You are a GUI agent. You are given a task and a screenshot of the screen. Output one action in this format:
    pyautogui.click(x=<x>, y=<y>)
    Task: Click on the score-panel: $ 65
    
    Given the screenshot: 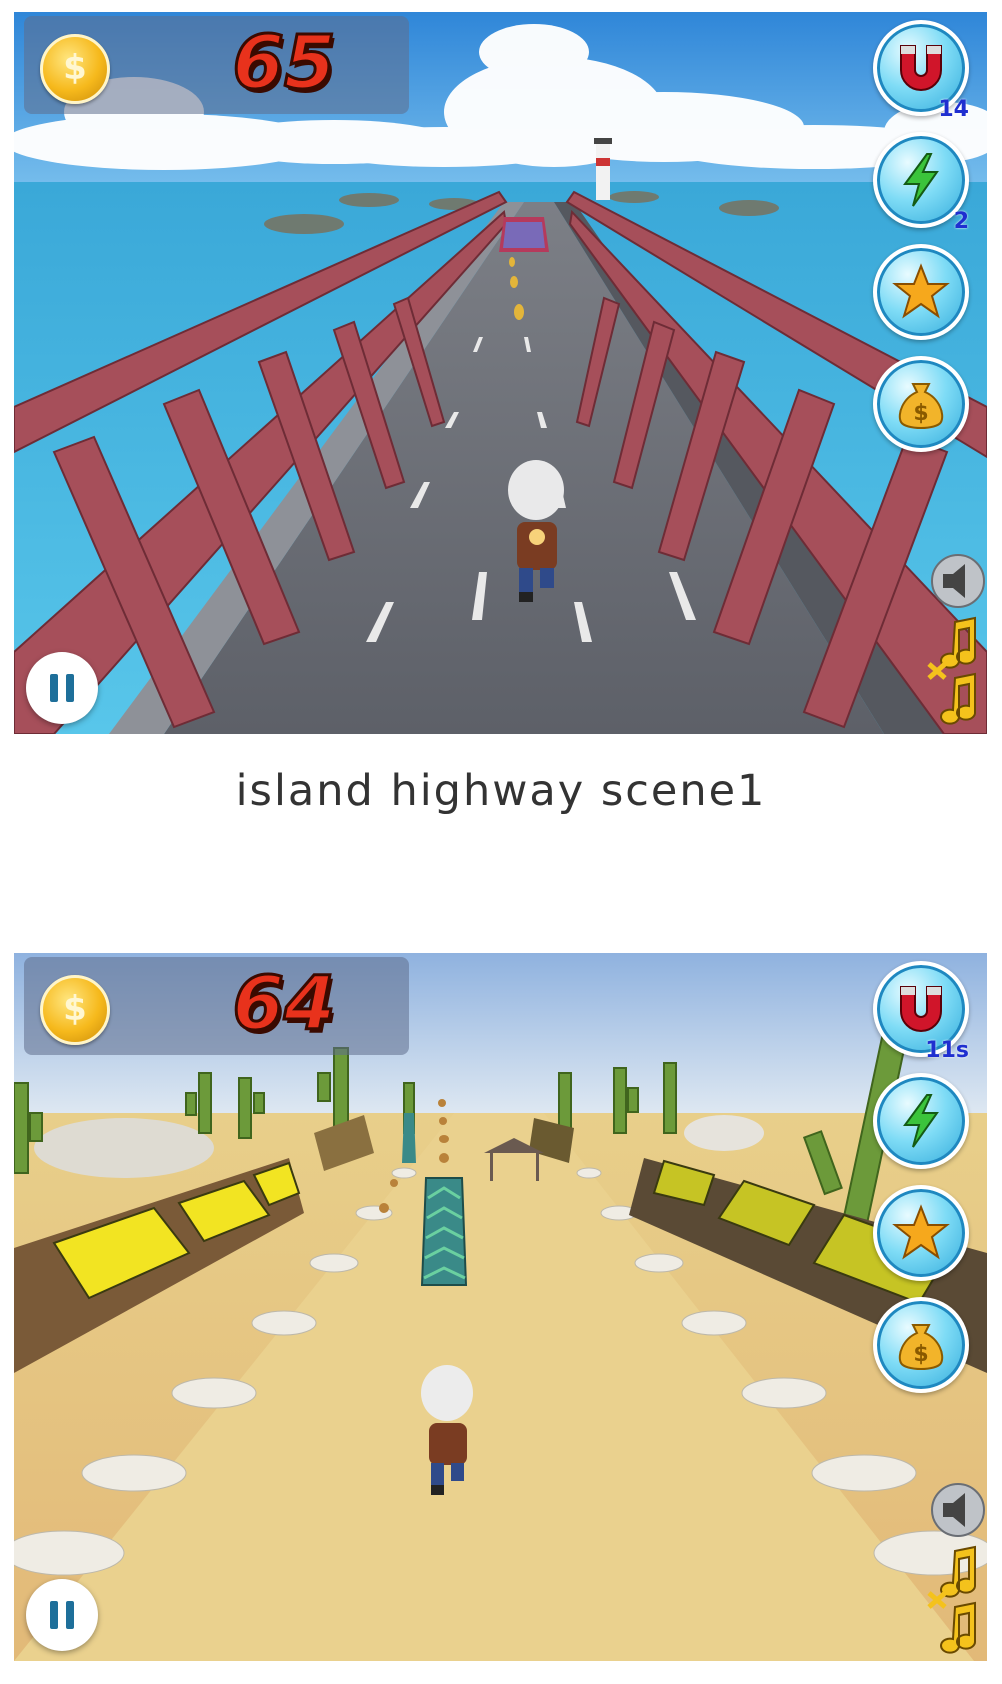 What is the action you would take?
    pyautogui.click(x=216, y=65)
    